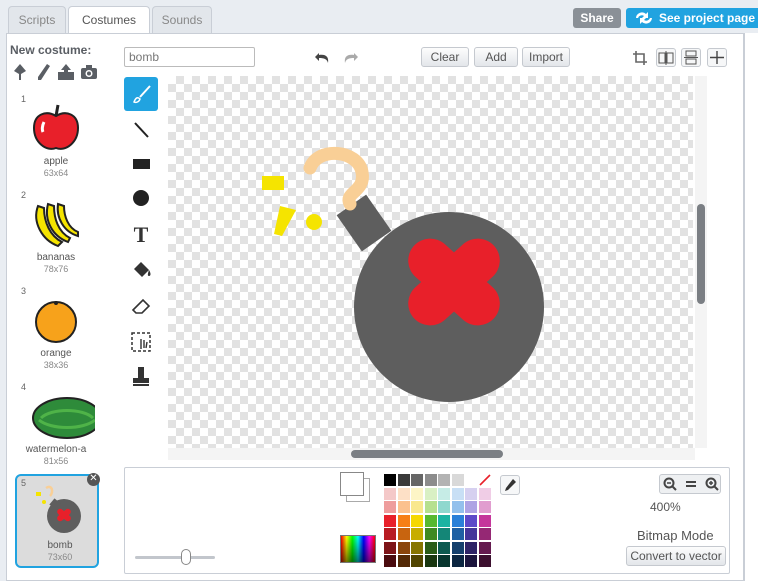  Describe the element at coordinates (57, 520) in the screenshot. I see `costume-item-bomb: 5 ✕ bomb 73x60` at that location.